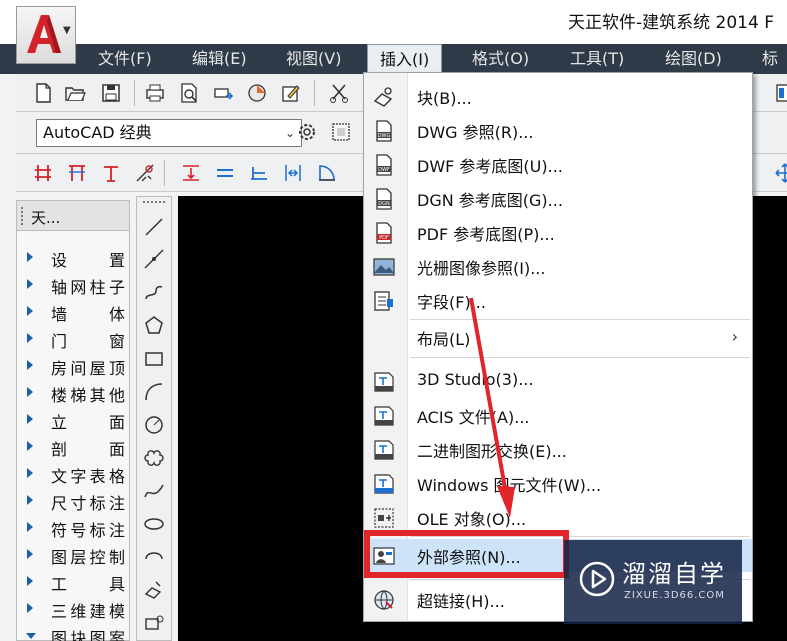  What do you see at coordinates (339, 93) in the screenshot?
I see `cut-icon` at bounding box center [339, 93].